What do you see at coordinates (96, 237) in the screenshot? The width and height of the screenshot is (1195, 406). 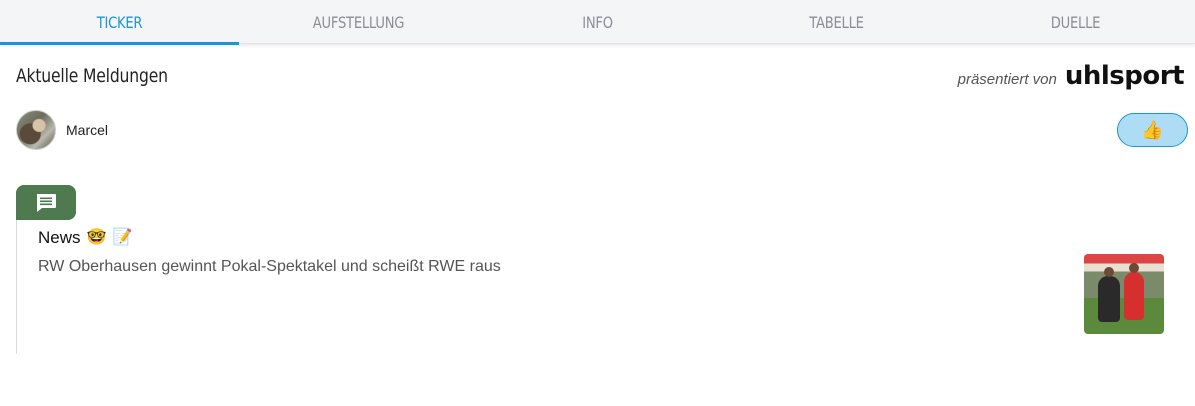 I see `nerd-face-icon: 🤓` at bounding box center [96, 237].